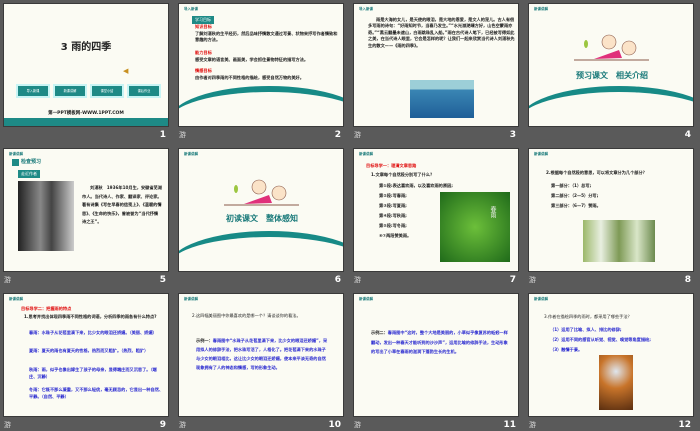 The width and height of the screenshot is (700, 431). Describe the element at coordinates (90, 316) in the screenshot. I see `question: 1.思考并找出体现四季雨不同性格的词语，分析四季的雨各有什么特点?` at that location.